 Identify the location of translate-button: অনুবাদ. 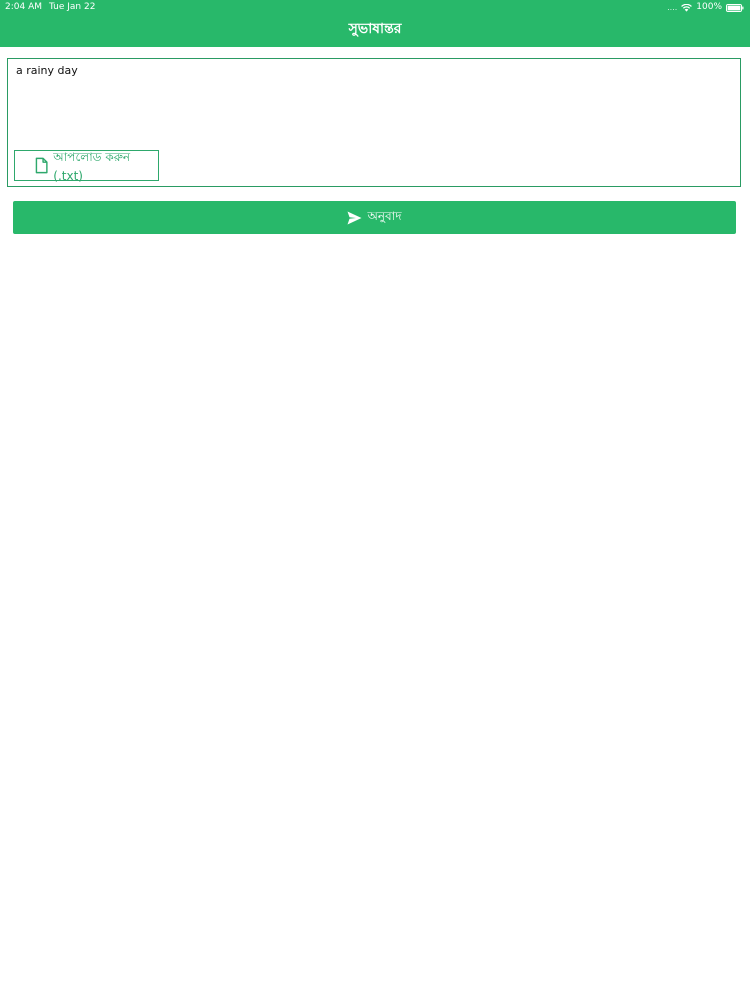
(374, 217).